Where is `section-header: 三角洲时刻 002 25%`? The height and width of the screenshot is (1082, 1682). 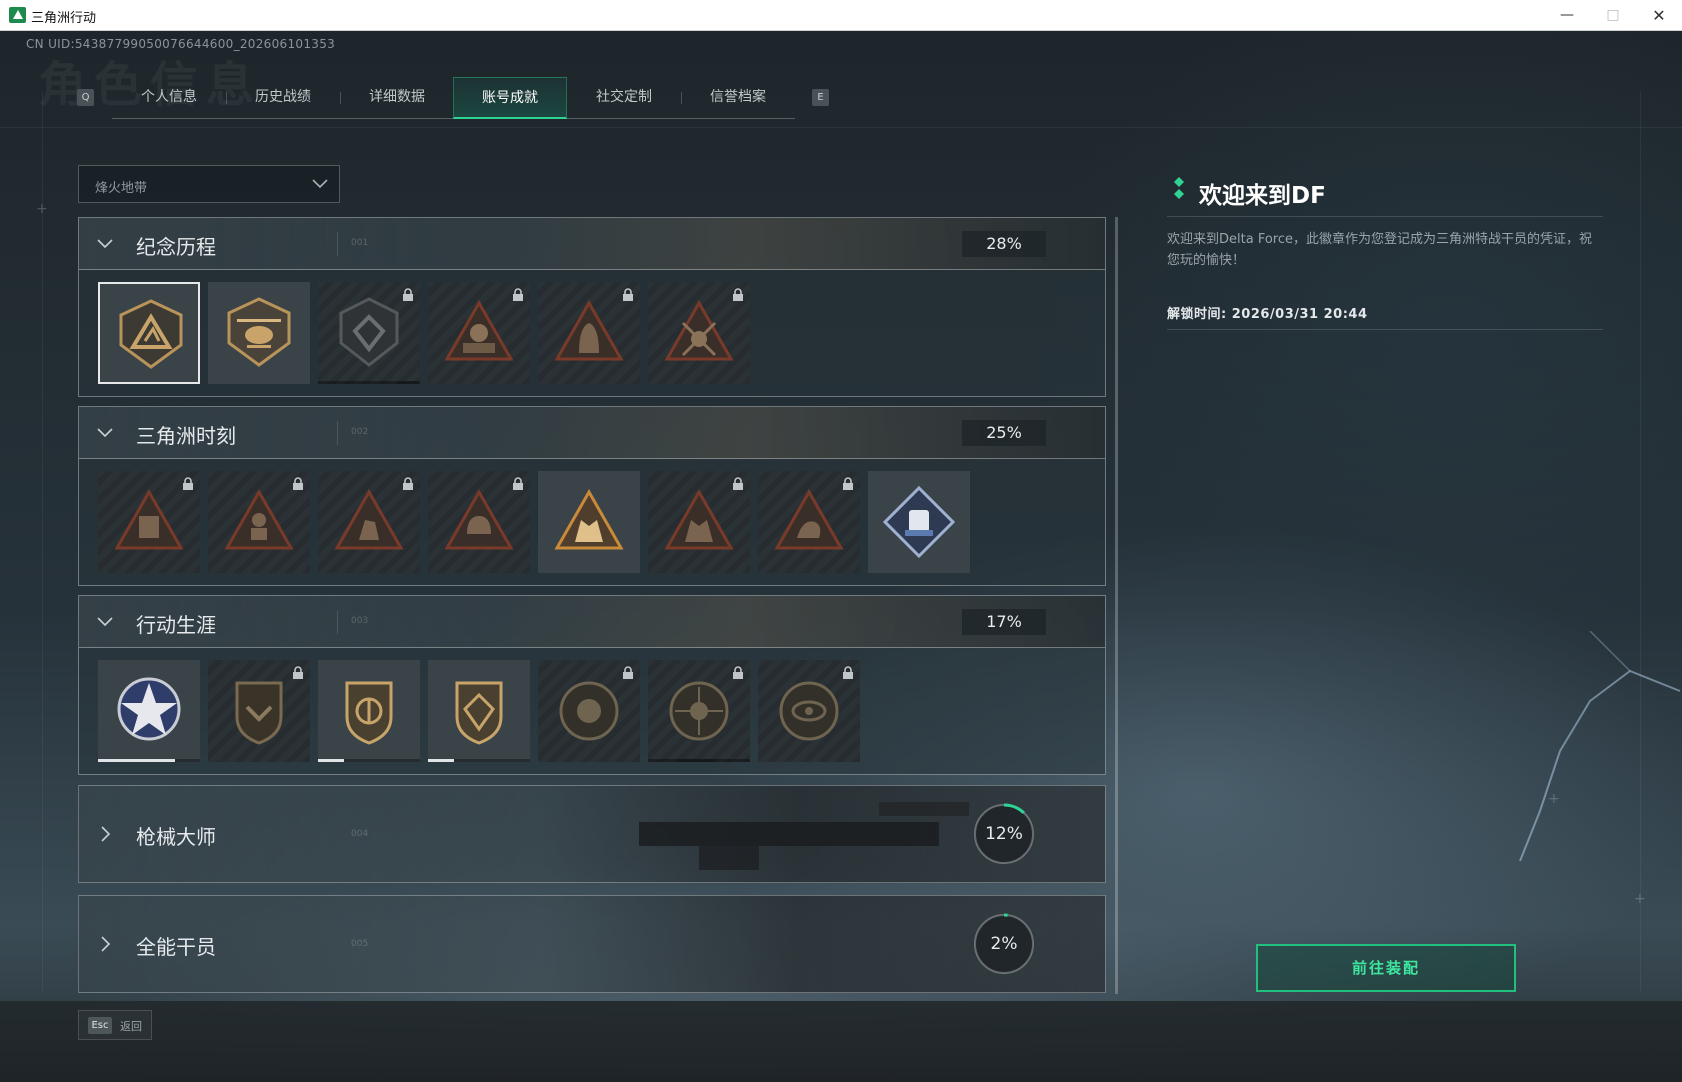
section-header: 三角洲时刻 002 25% is located at coordinates (592, 433).